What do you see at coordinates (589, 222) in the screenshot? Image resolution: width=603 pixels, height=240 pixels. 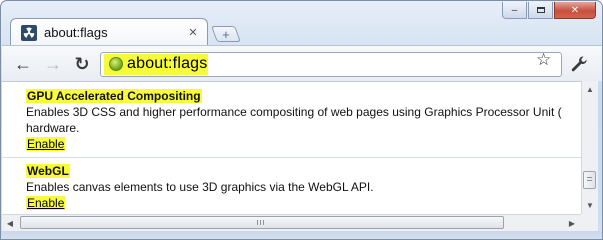 I see `scrollbar-corner` at bounding box center [589, 222].